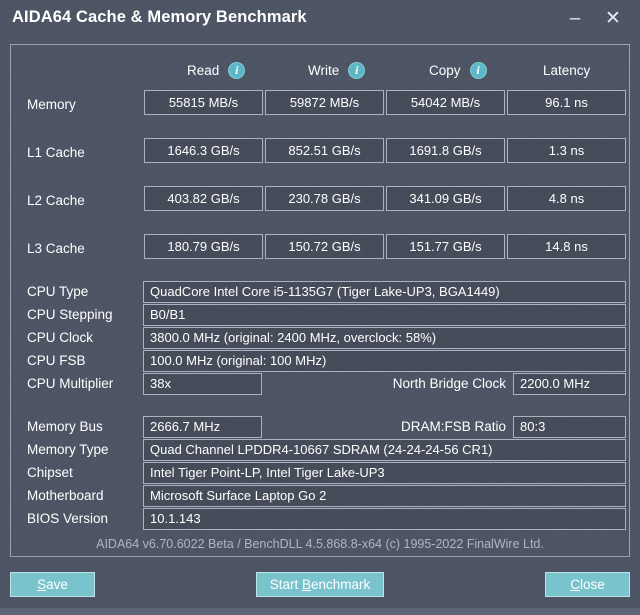 The height and width of the screenshot is (615, 640). Describe the element at coordinates (357, 70) in the screenshot. I see `write-info-icon: i` at that location.